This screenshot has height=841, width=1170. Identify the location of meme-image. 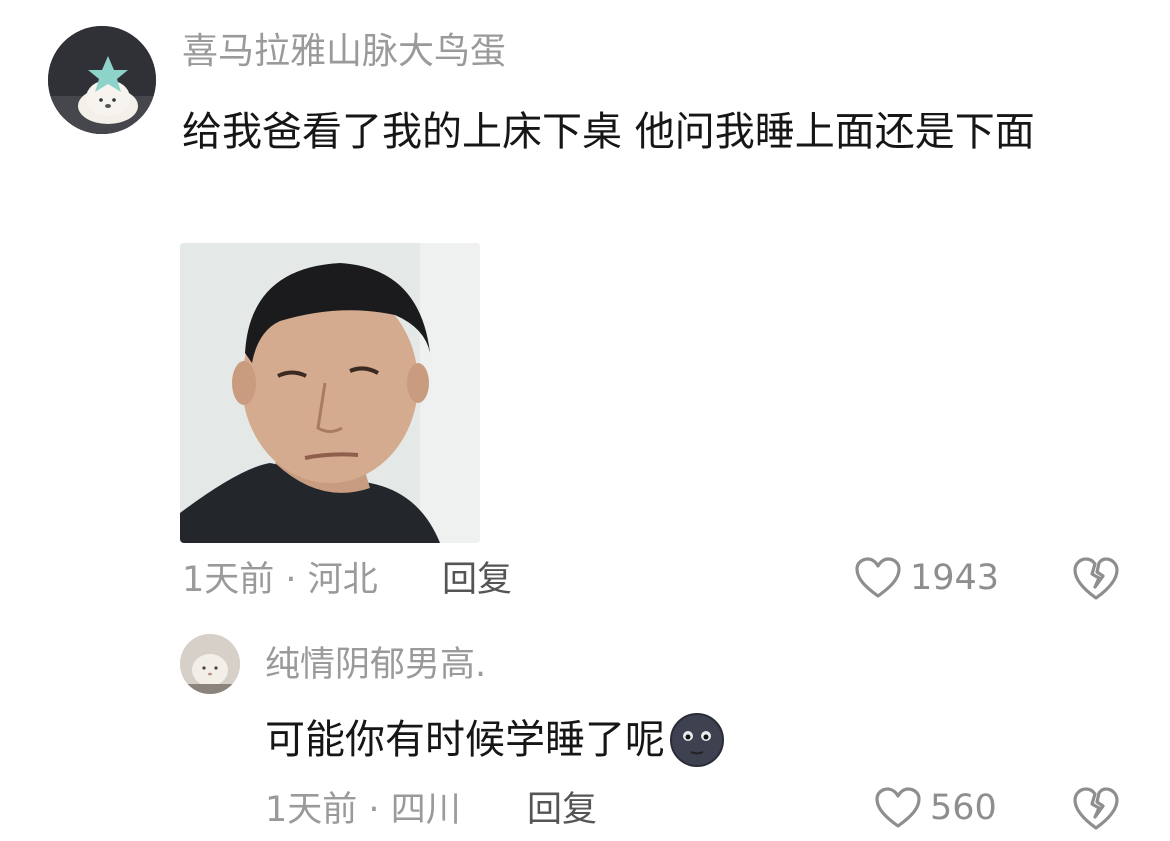
(330, 393).